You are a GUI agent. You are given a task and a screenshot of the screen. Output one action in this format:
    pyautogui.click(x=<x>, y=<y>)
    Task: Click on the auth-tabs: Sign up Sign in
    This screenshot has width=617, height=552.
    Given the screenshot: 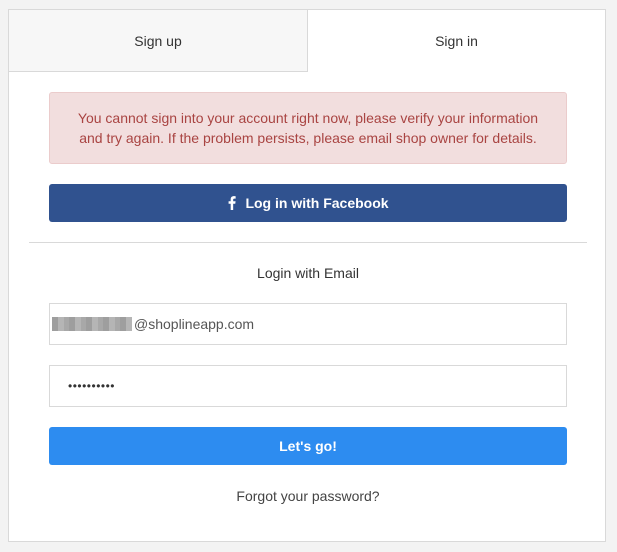 What is the action you would take?
    pyautogui.click(x=307, y=41)
    